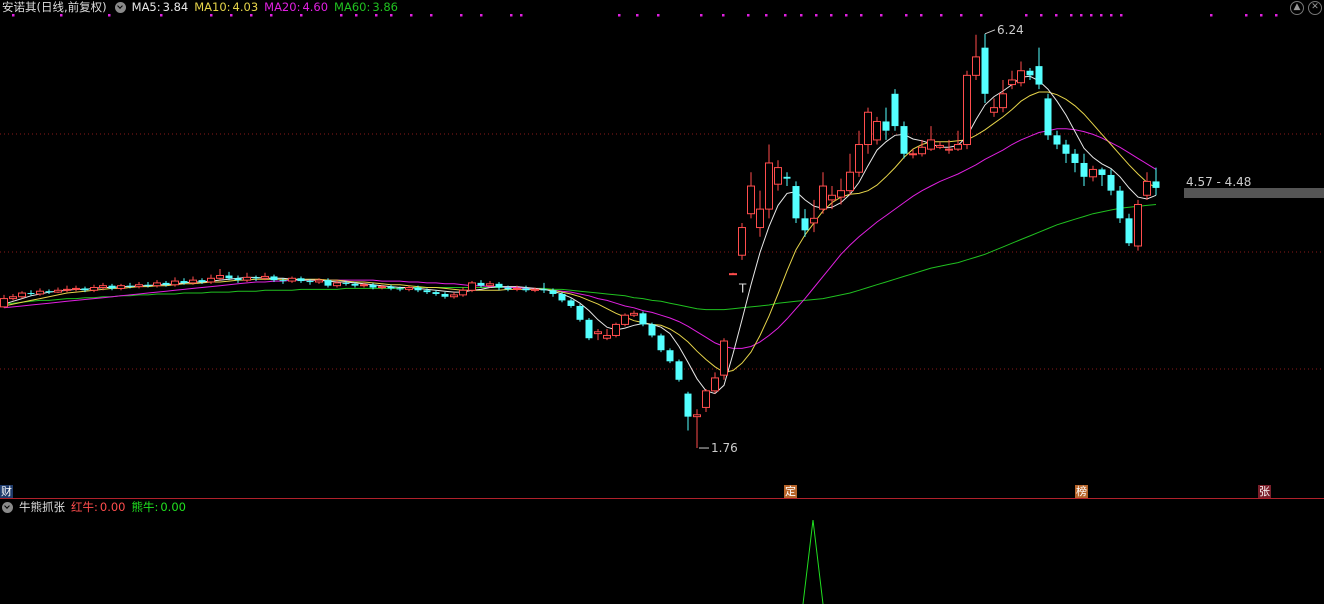  What do you see at coordinates (54, 7) in the screenshot?
I see `stock-title: 安诺其(日线,前复权)` at bounding box center [54, 7].